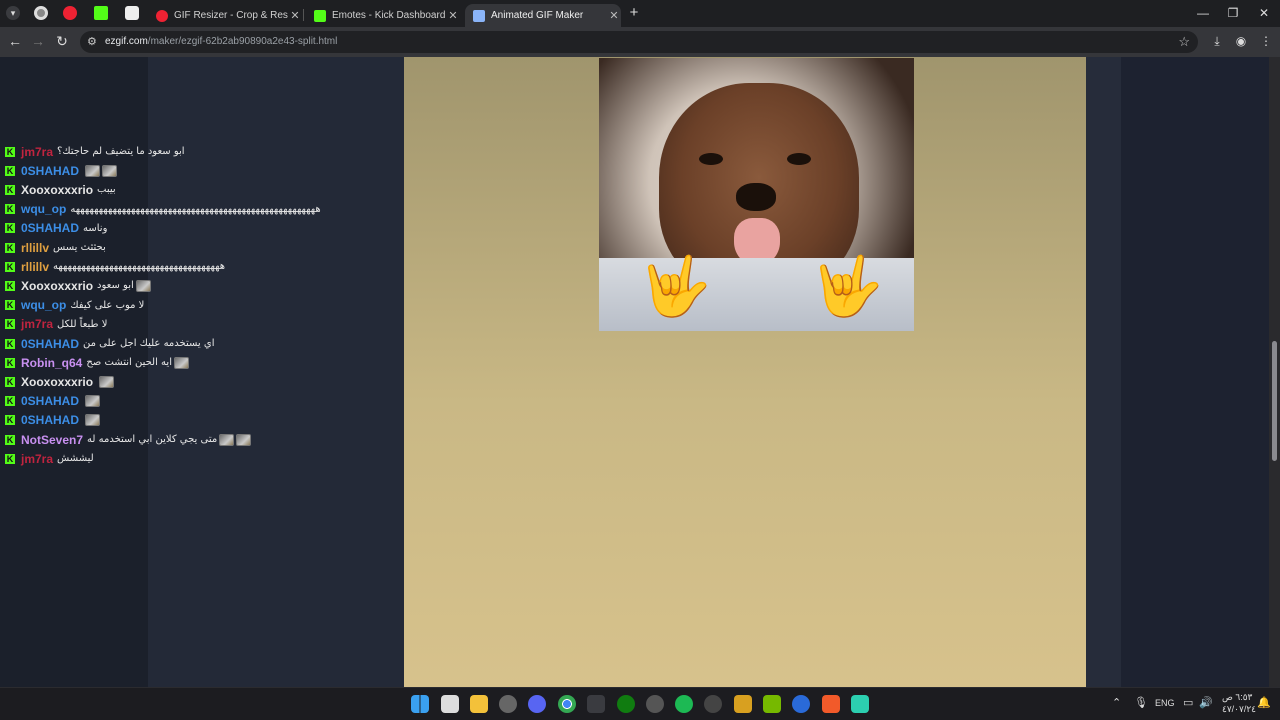 The width and height of the screenshot is (1280, 720). Describe the element at coordinates (126, 41) in the screenshot. I see `url-domain: ezgif.com` at that location.